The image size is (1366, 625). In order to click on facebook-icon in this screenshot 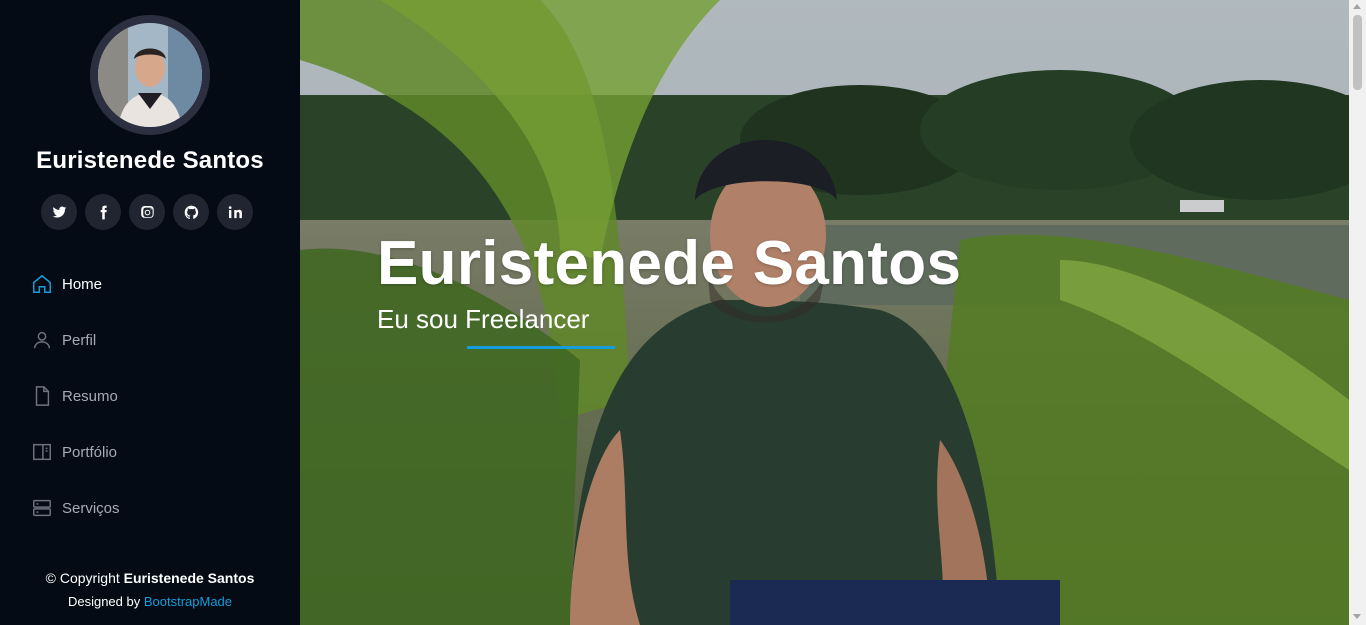, I will do `click(103, 212)`.